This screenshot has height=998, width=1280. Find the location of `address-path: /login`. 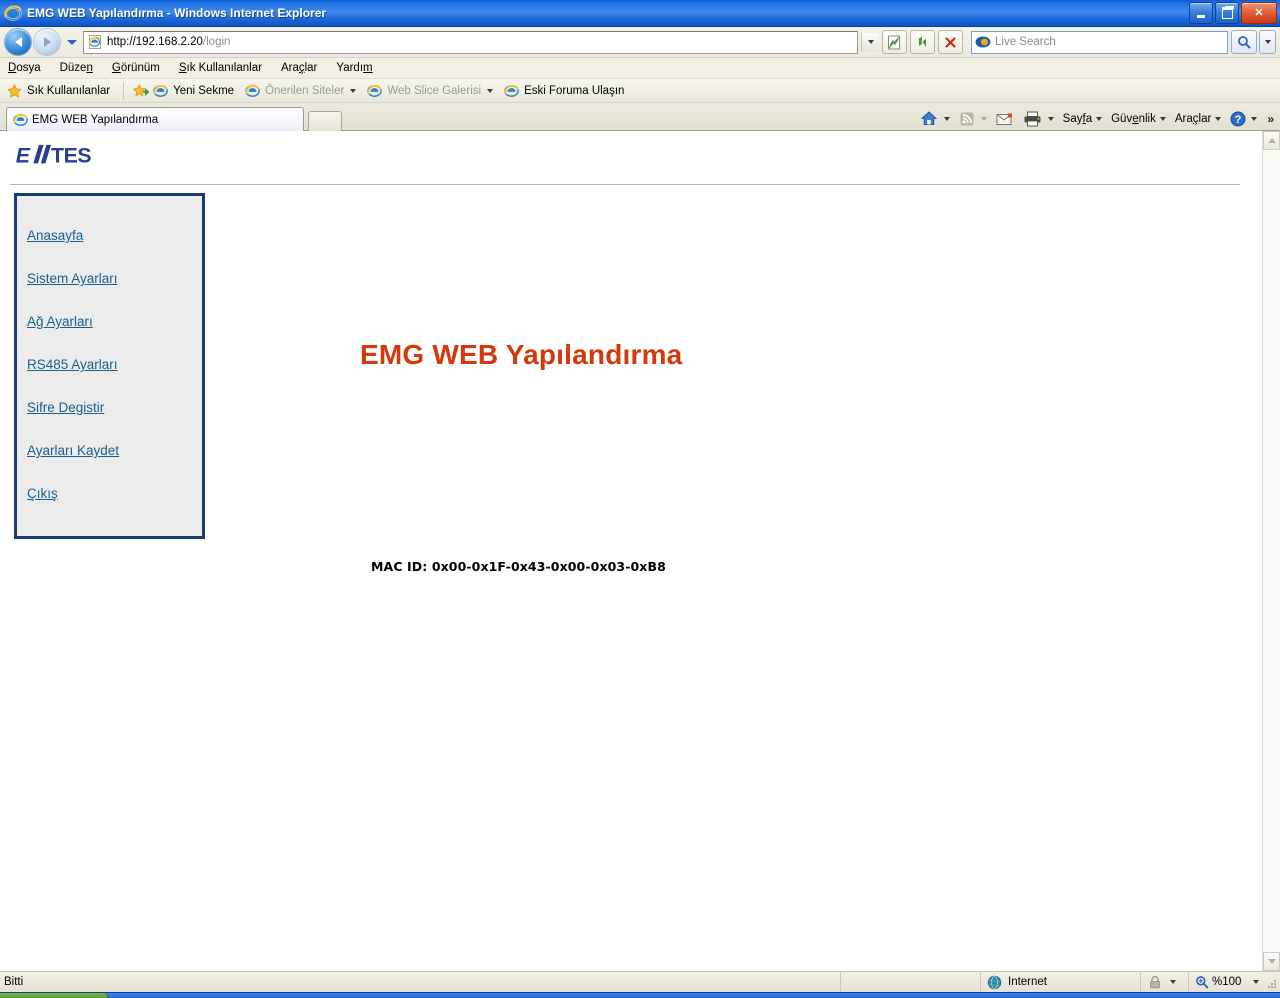

address-path: /login is located at coordinates (216, 42).